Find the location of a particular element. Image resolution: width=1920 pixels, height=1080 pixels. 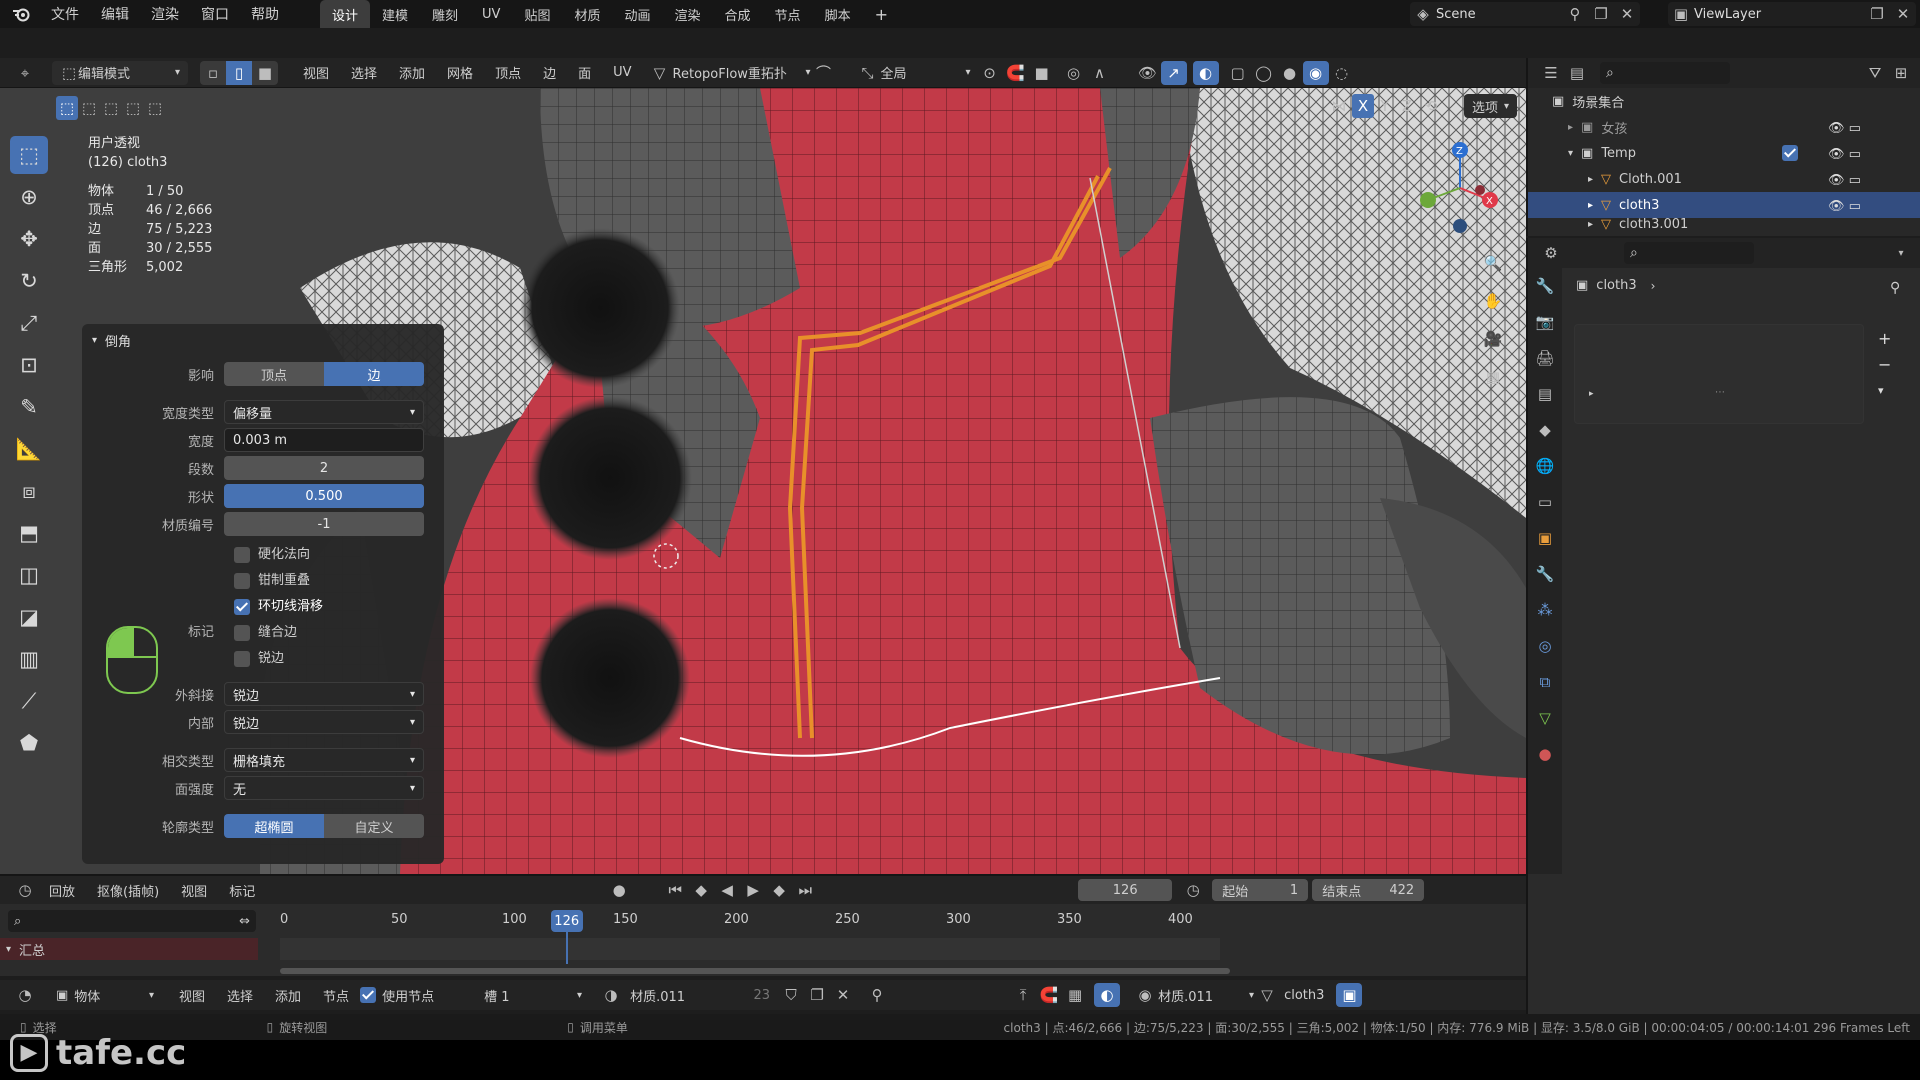

output-tab-icon: 🖨 is located at coordinates (1545, 358).